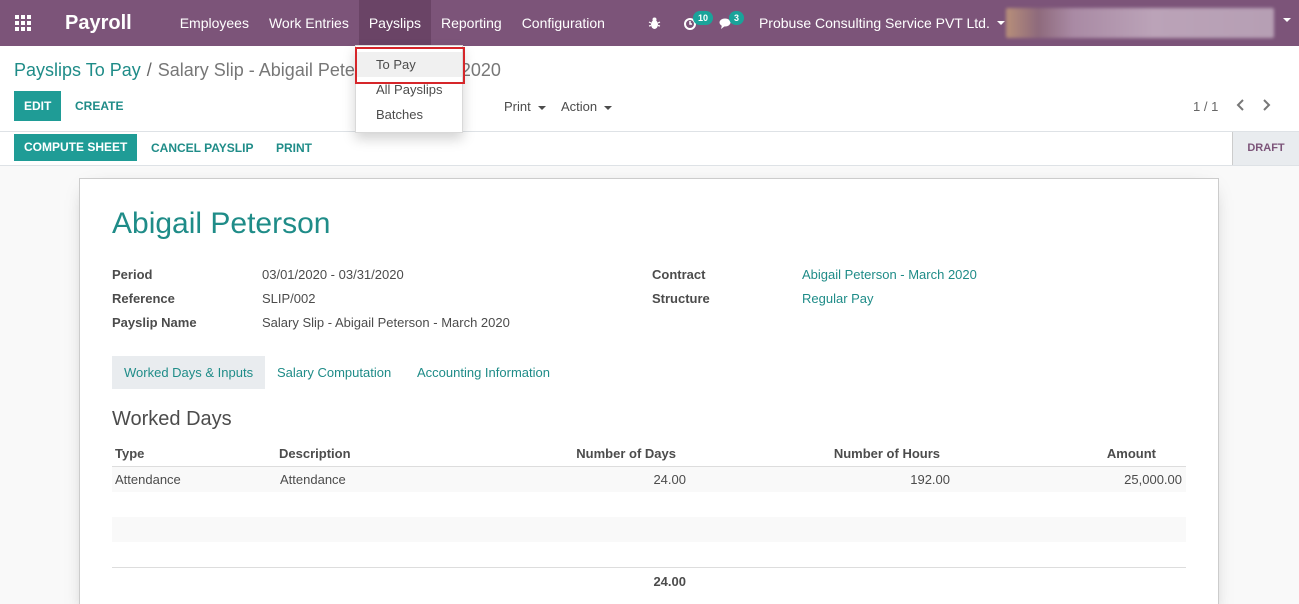 The width and height of the screenshot is (1299, 604). I want to click on menu-work-entries: Work Entries, so click(309, 23).